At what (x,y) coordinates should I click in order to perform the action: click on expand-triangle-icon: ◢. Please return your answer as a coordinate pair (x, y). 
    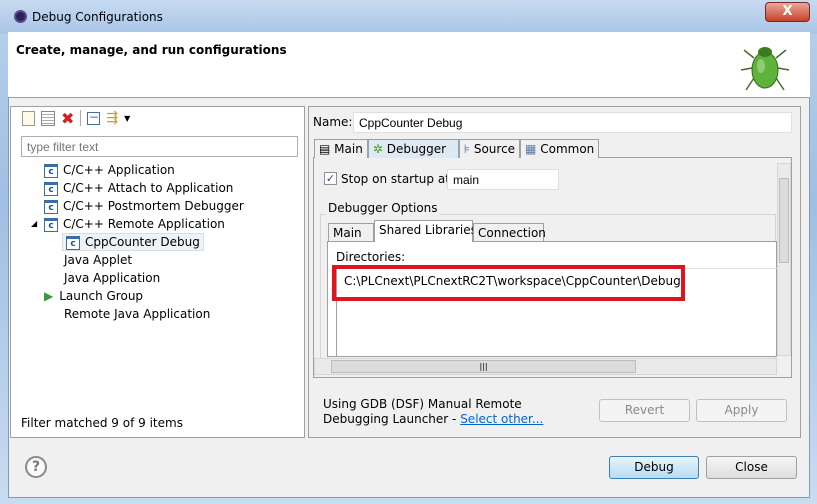
    Looking at the image, I should click on (34, 224).